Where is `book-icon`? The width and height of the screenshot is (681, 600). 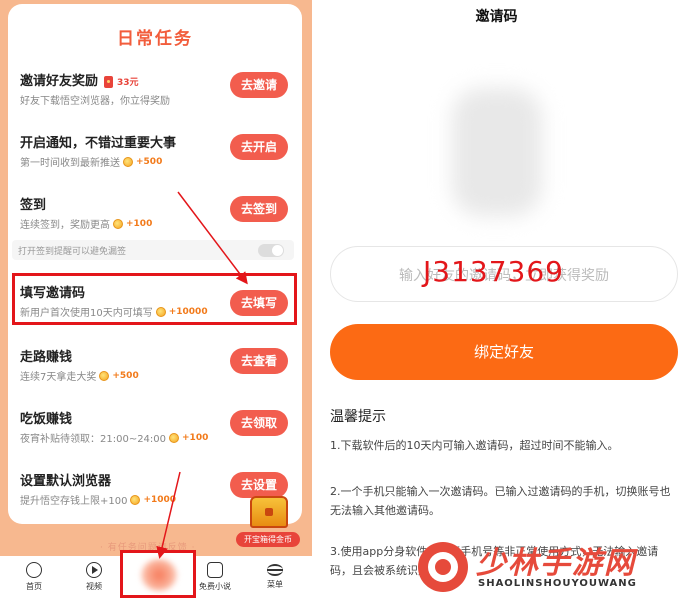
book-icon is located at coordinates (215, 570).